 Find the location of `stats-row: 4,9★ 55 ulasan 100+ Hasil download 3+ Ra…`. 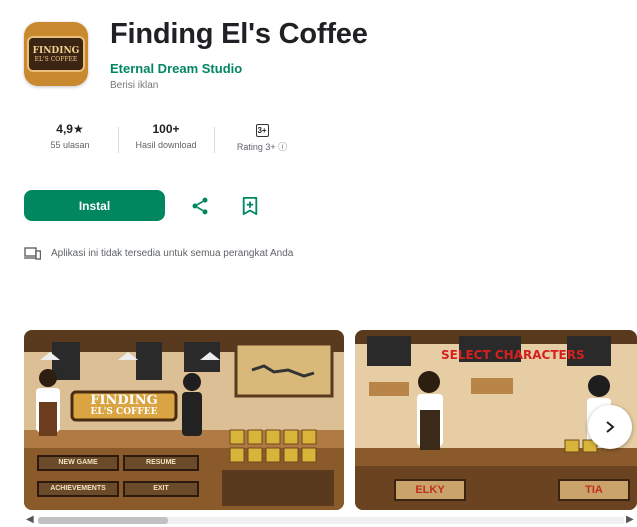

stats-row: 4,9★ 55 ulasan 100+ Hasil download 3+ Ra… is located at coordinates (166, 137).